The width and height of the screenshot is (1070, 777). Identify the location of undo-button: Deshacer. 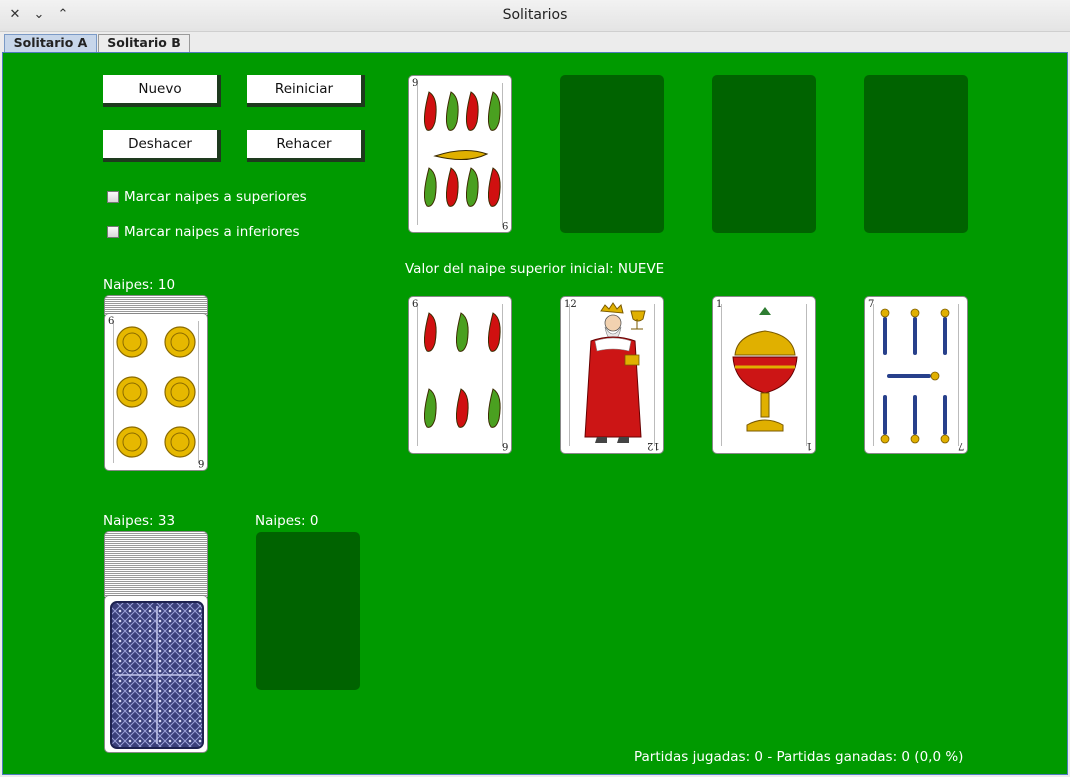
(162, 146).